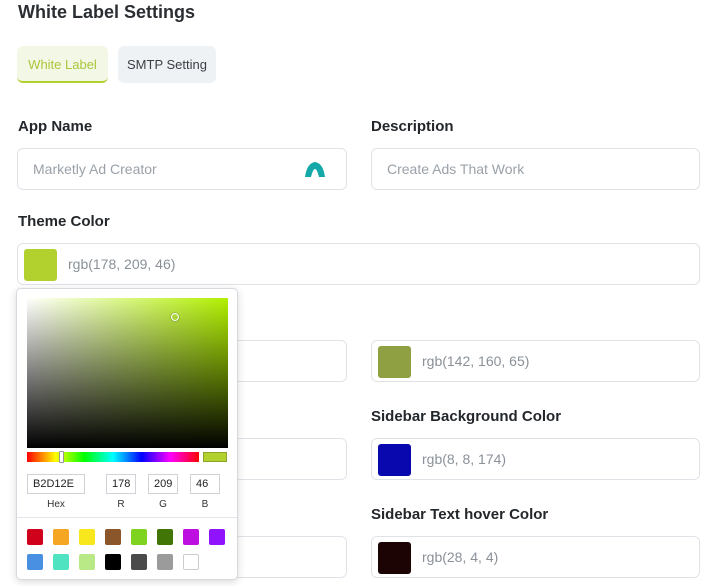 The image size is (719, 586). What do you see at coordinates (121, 504) in the screenshot?
I see `r-label: R` at bounding box center [121, 504].